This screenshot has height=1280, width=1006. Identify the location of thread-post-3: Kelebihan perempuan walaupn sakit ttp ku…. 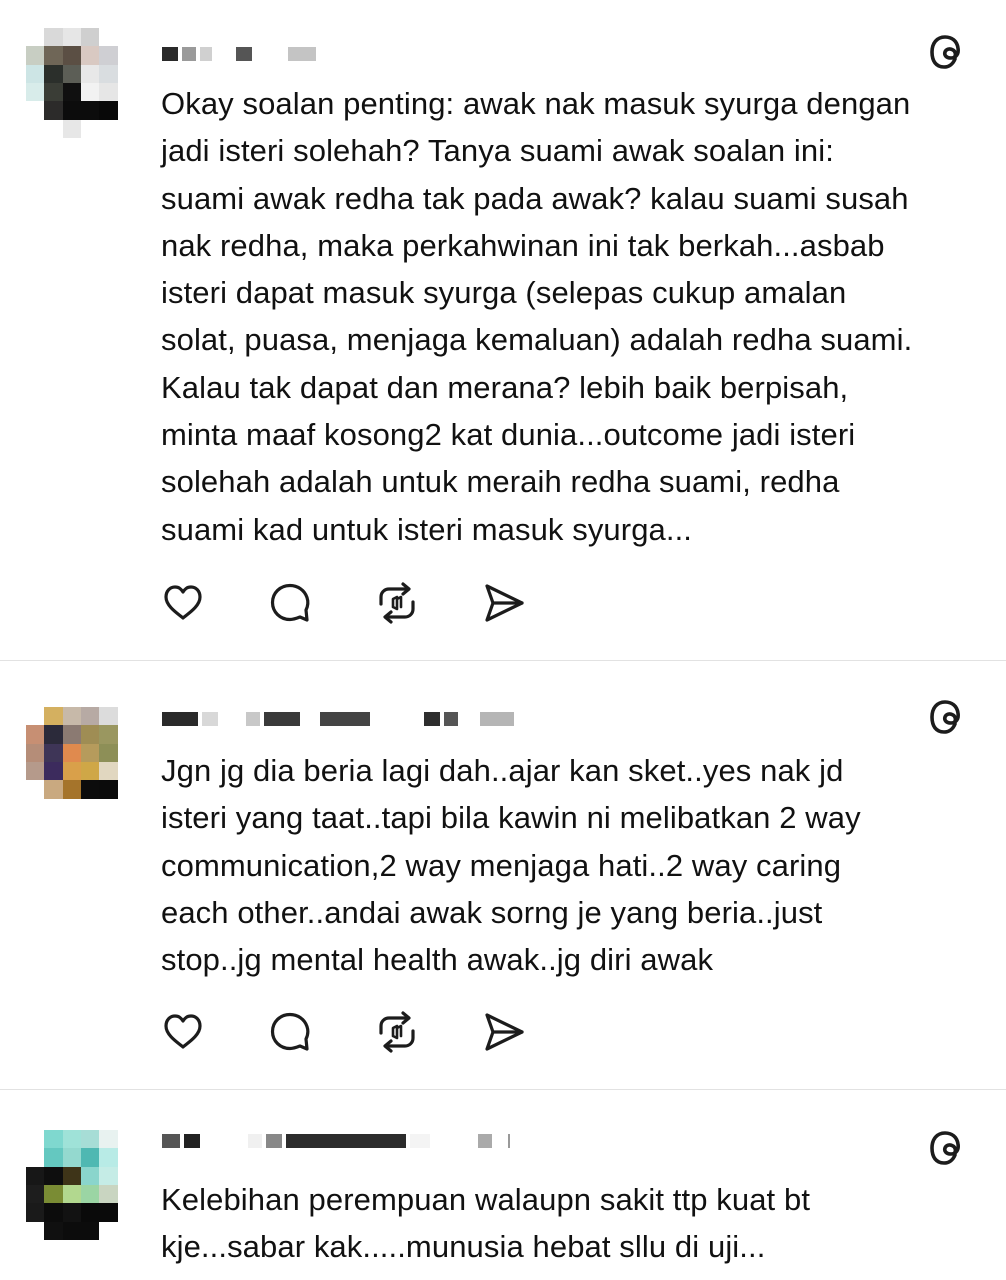
(503, 1185).